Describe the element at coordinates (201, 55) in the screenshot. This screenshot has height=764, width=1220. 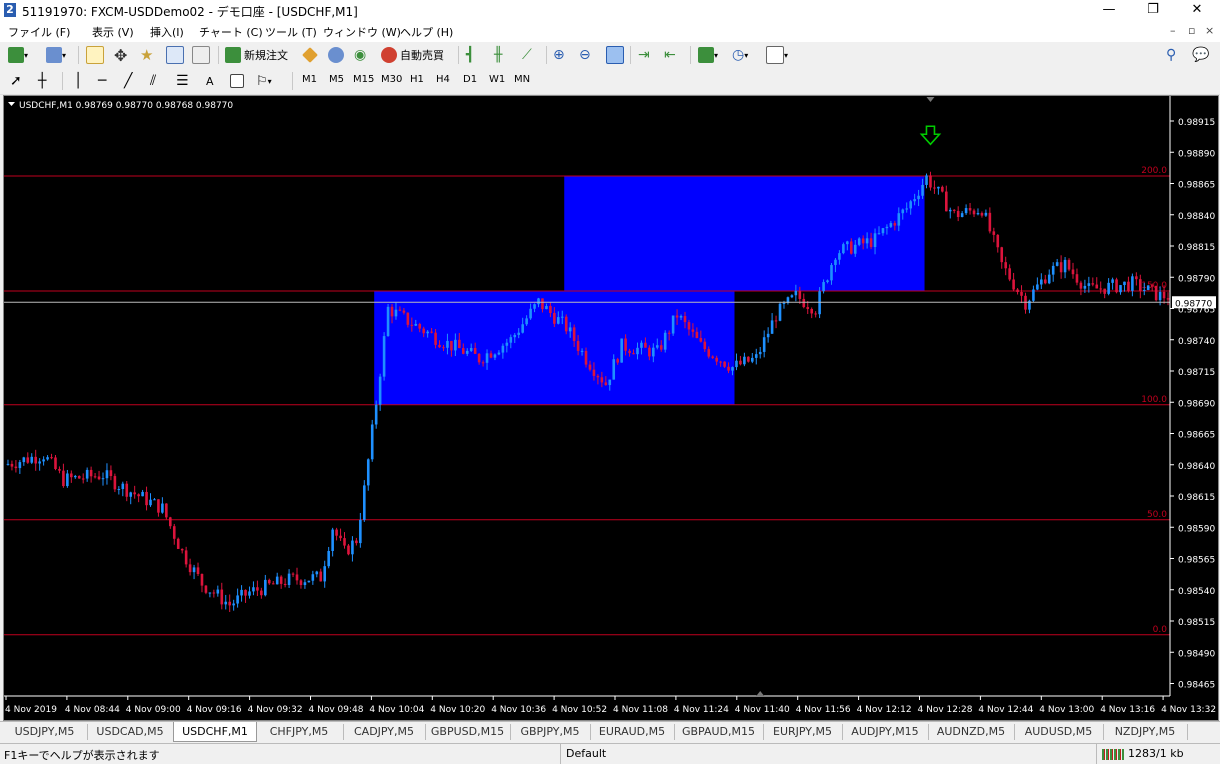
I see `strategy-tester-icon` at that location.